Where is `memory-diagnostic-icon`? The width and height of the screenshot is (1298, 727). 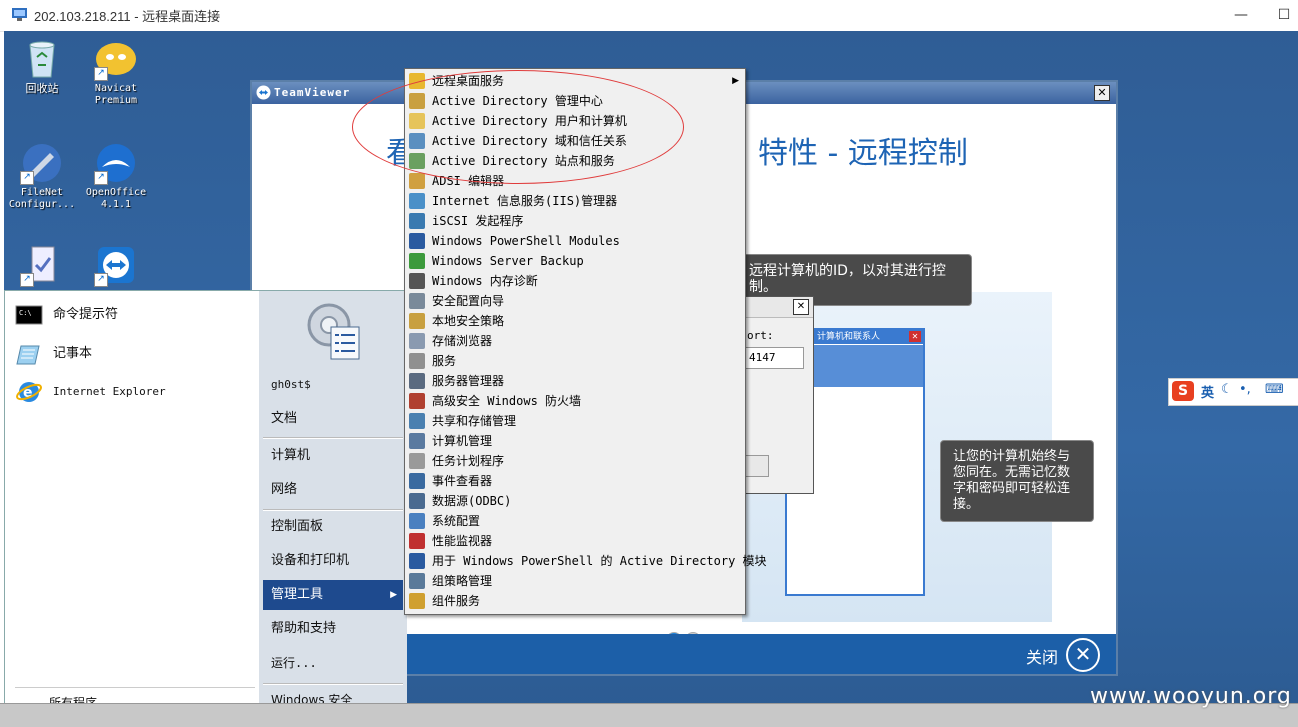 memory-diagnostic-icon is located at coordinates (417, 281).